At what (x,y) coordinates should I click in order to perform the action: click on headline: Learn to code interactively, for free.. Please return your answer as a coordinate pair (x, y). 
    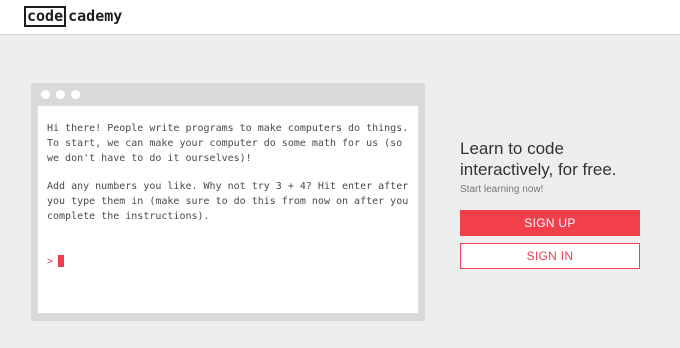
    Looking at the image, I should click on (538, 159).